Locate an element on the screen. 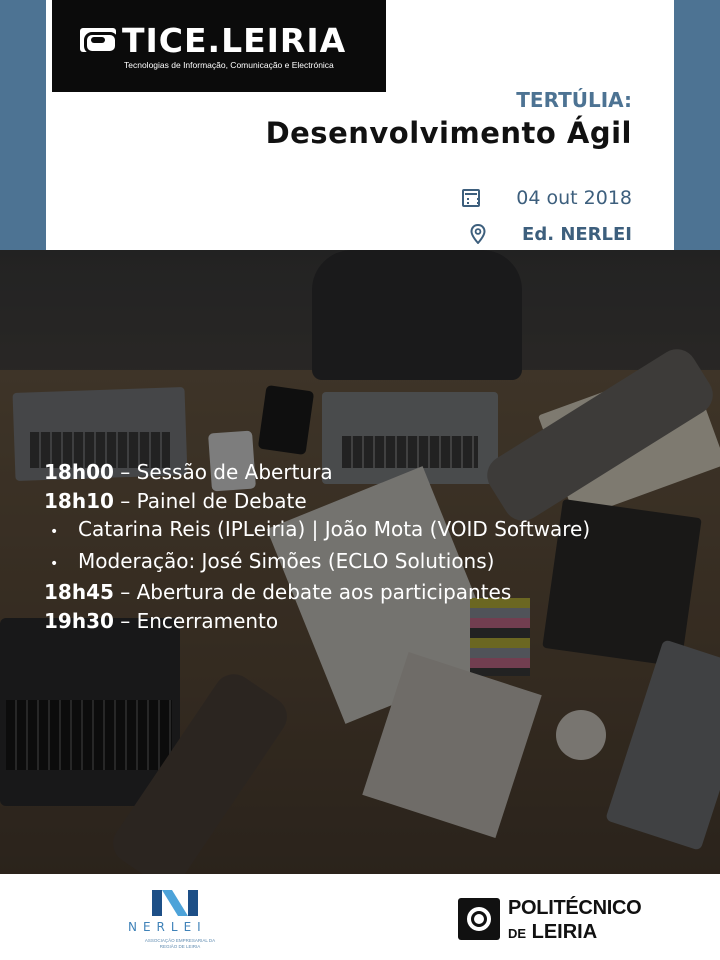  right-frame-strip is located at coordinates (697, 125).